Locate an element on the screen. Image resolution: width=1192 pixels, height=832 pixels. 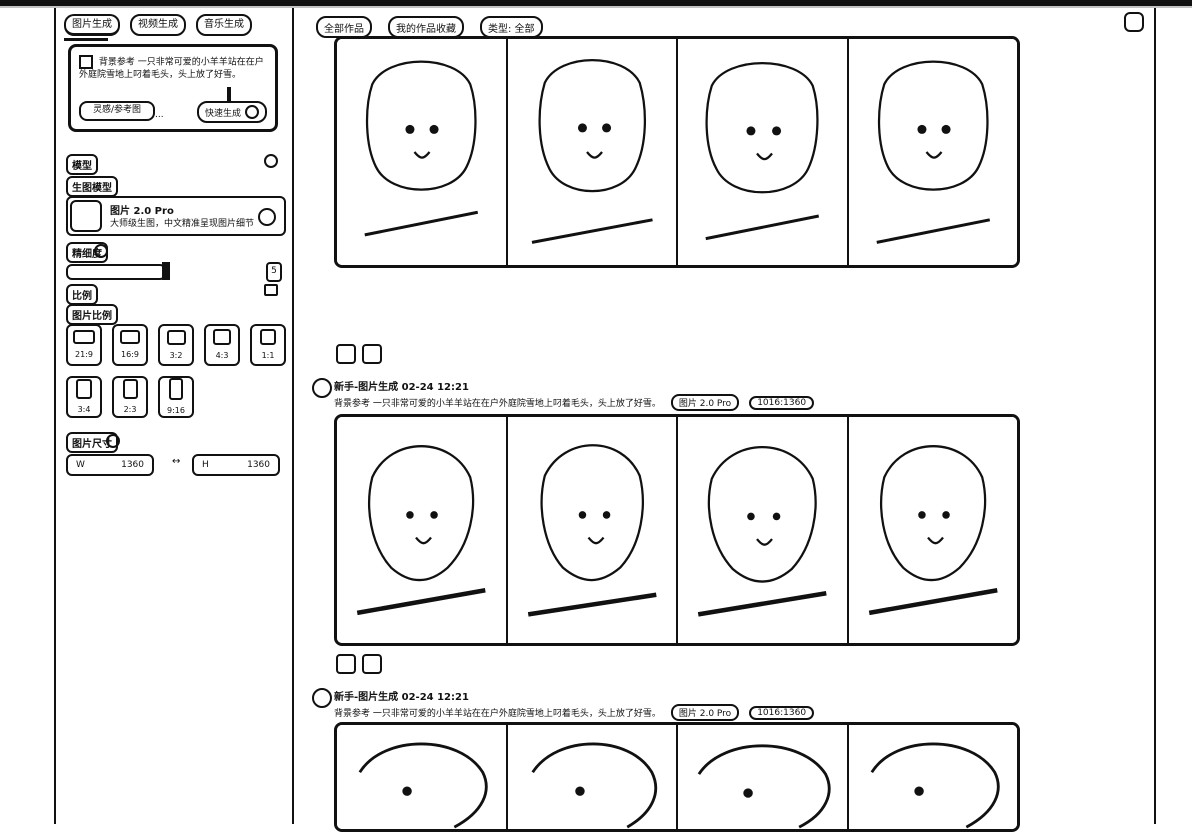
ratio-label: 1:1 is located at coordinates (268, 355).